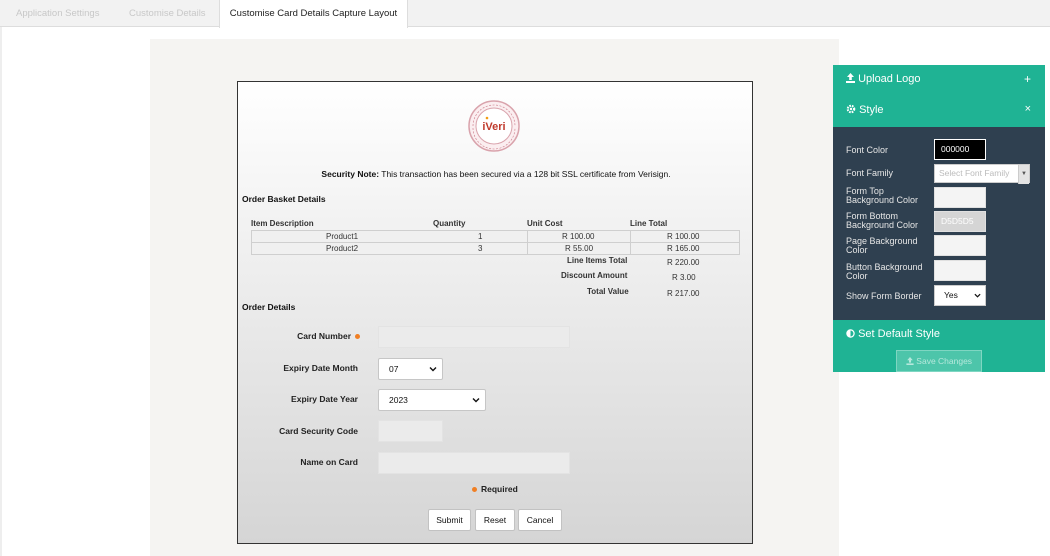 The image size is (1050, 556). What do you see at coordinates (350, 174) in the screenshot?
I see `security-note-label: Security Note:` at bounding box center [350, 174].